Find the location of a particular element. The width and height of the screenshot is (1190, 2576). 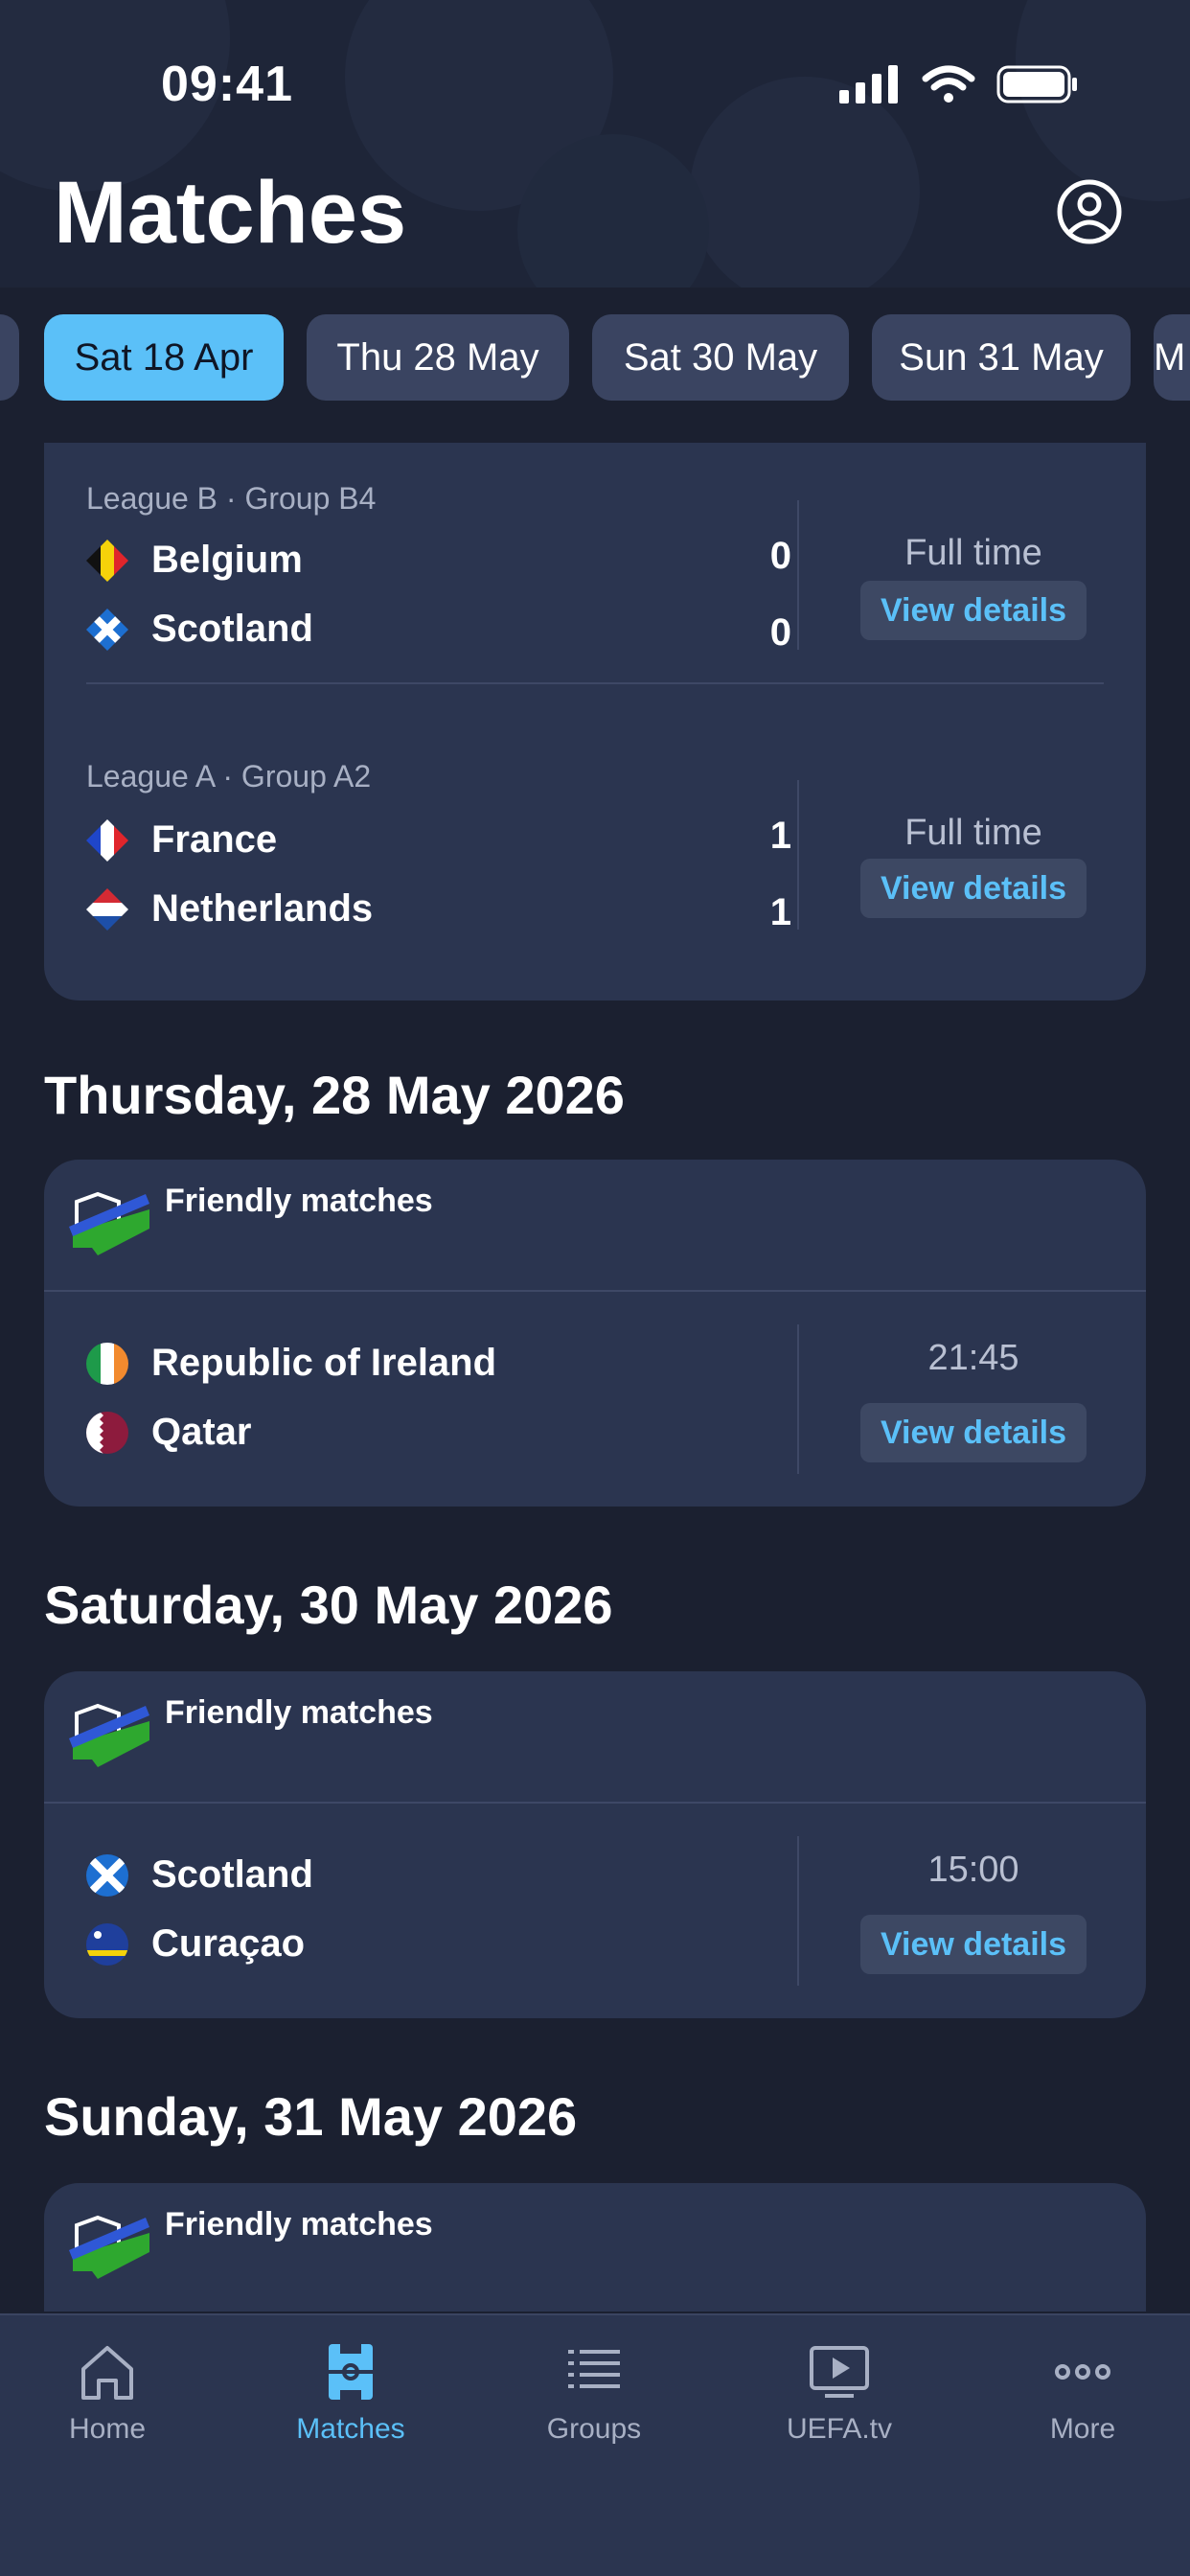

group-label: League A · Group A2 is located at coordinates (229, 776).